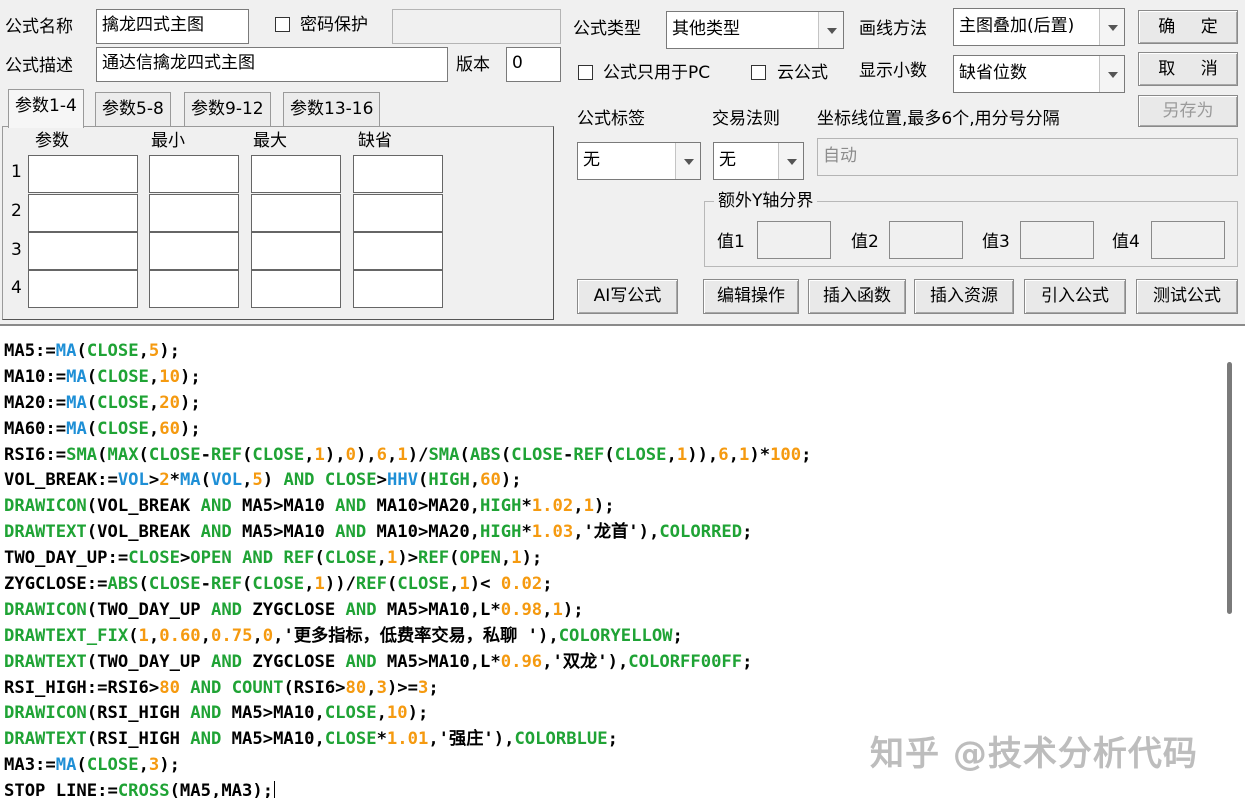  I want to click on formula-name-label: 公式名称, so click(39, 27).